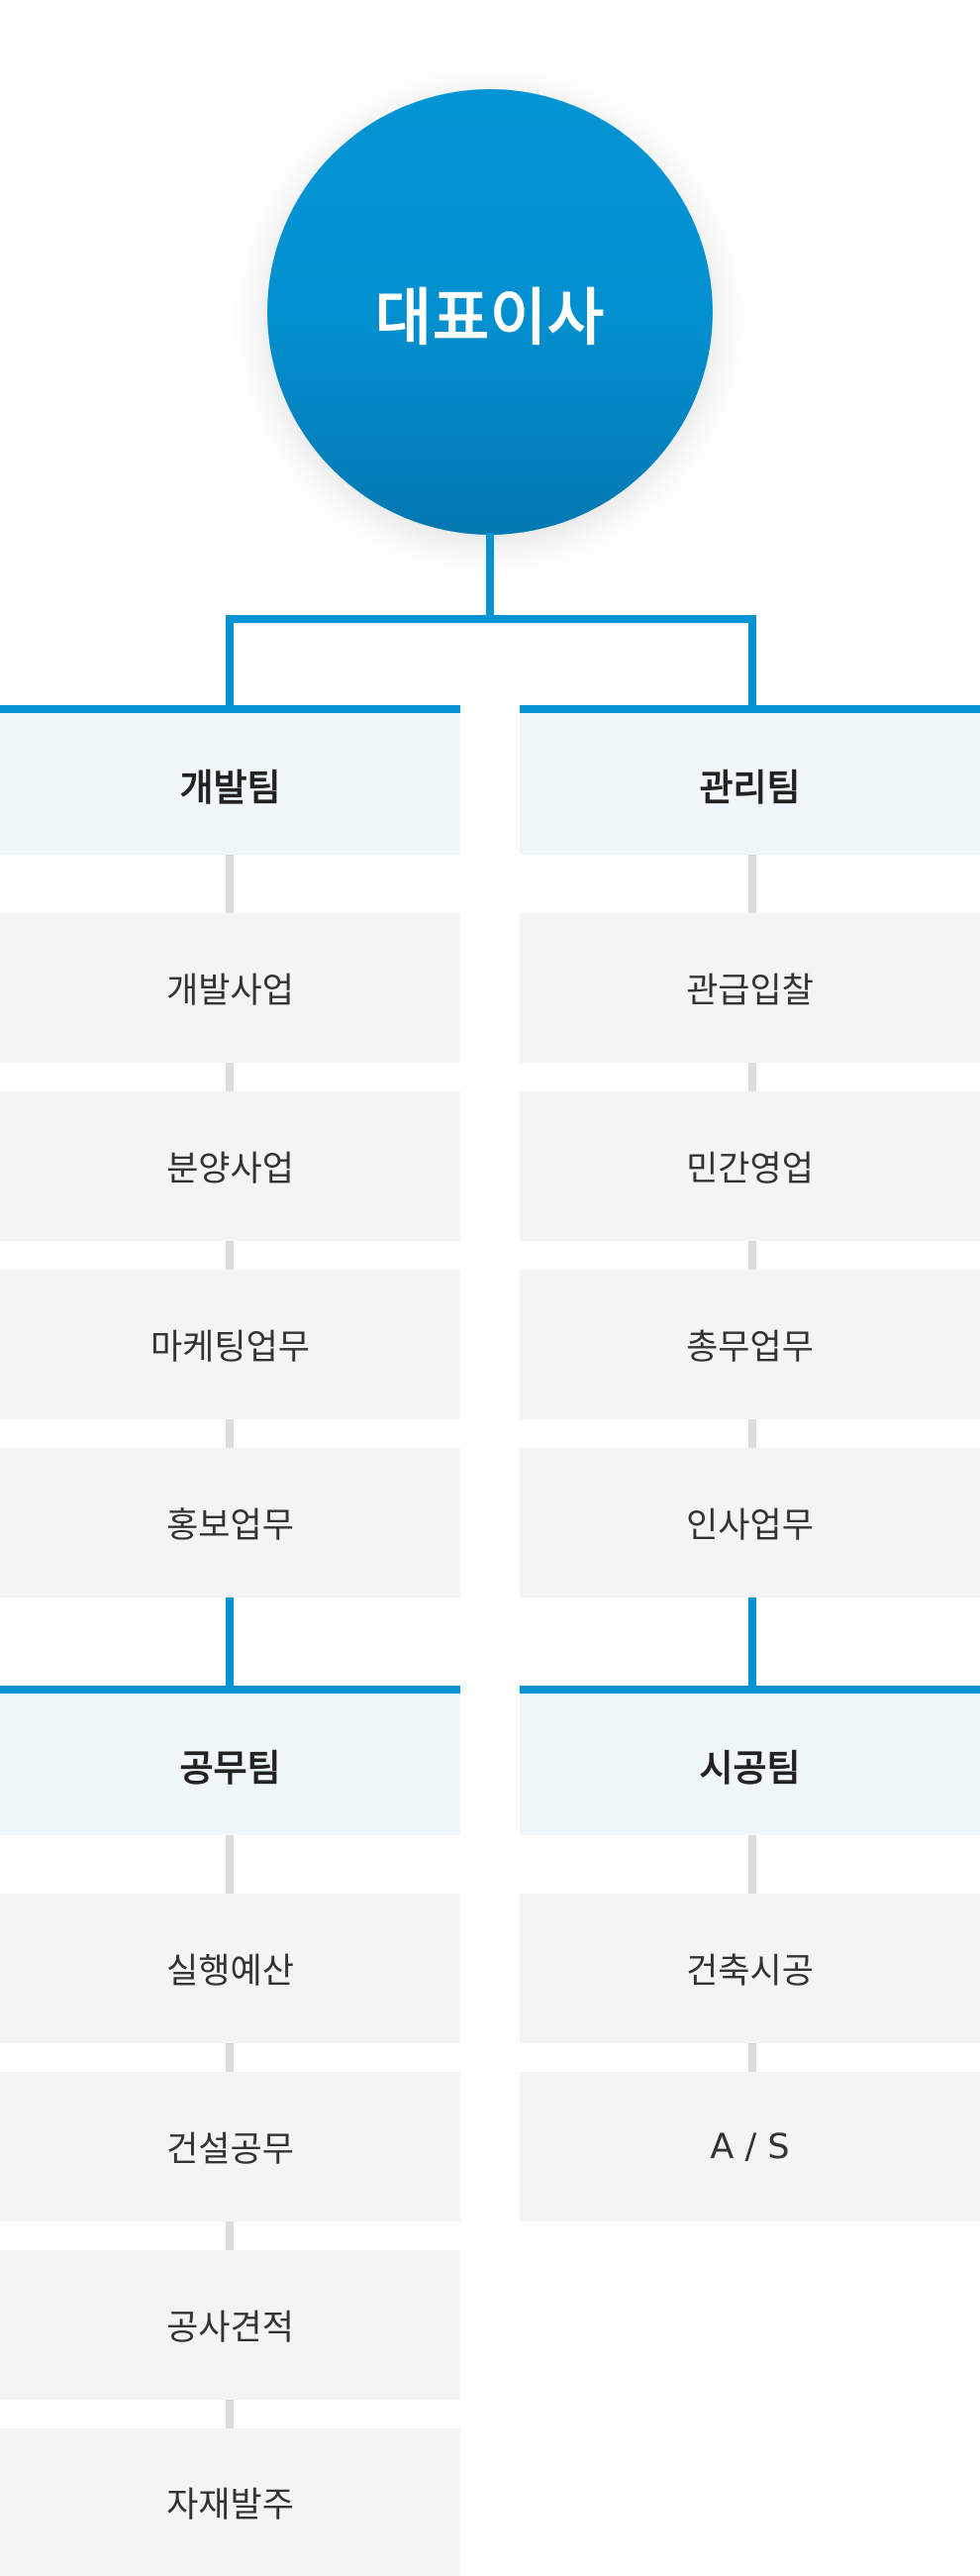  Describe the element at coordinates (750, 988) in the screenshot. I see `task-management-1: 관급입찰` at that location.